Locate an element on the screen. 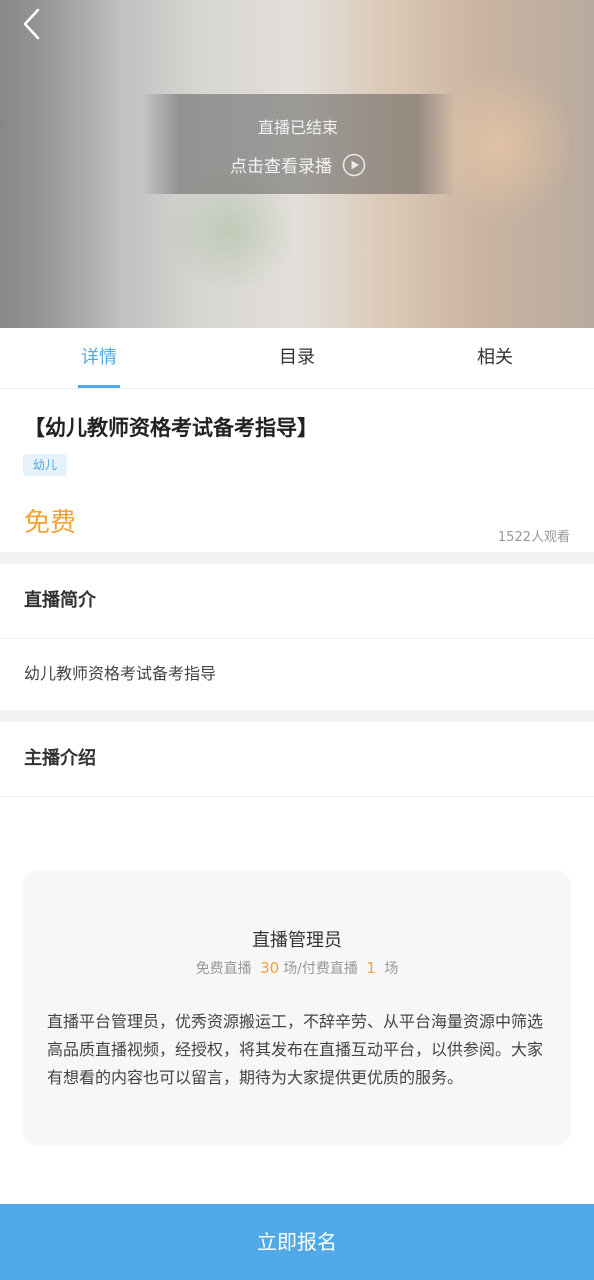 This screenshot has width=594, height=1280. replay-label: 点击查看录播 is located at coordinates (281, 167).